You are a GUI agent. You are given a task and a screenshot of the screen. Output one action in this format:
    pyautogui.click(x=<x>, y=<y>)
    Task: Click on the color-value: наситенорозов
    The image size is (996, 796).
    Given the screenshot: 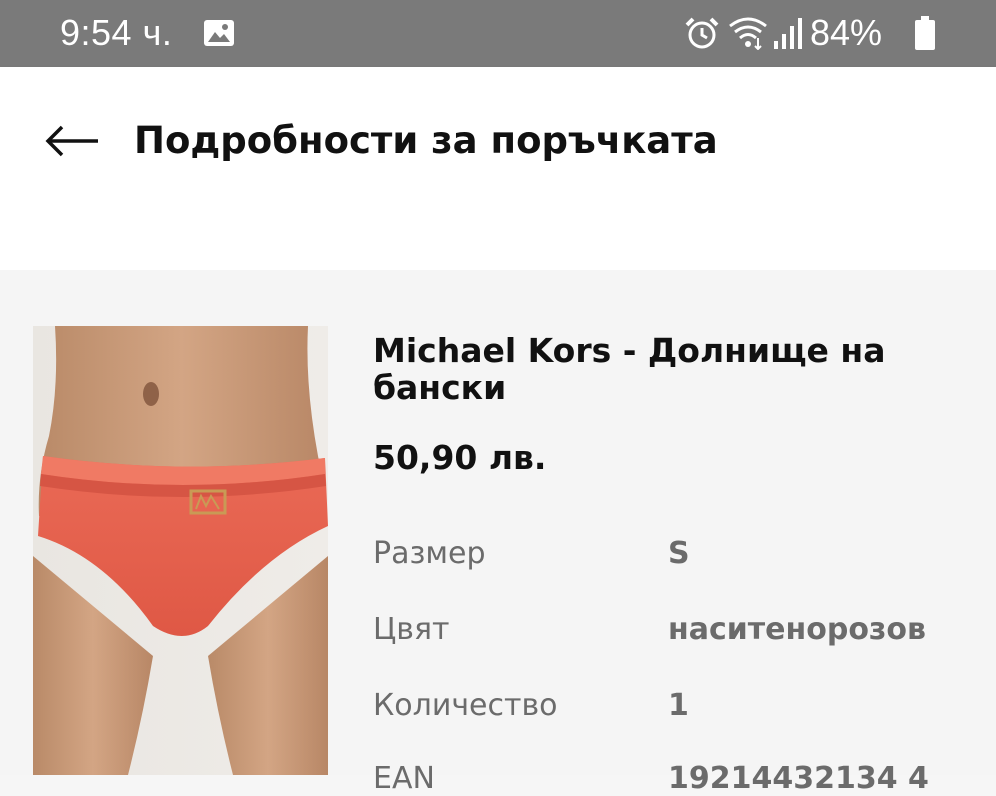 What is the action you would take?
    pyautogui.click(x=797, y=629)
    